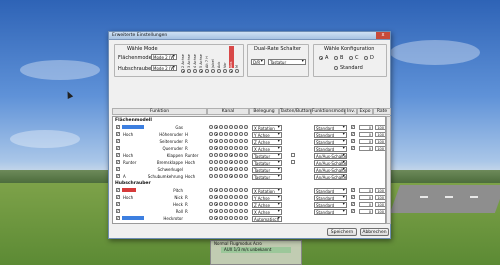 The width and height of the screenshot is (500, 265). Describe the element at coordinates (296, 111) in the screenshot. I see `column-header-keys: Tasten/Buttons` at that location.